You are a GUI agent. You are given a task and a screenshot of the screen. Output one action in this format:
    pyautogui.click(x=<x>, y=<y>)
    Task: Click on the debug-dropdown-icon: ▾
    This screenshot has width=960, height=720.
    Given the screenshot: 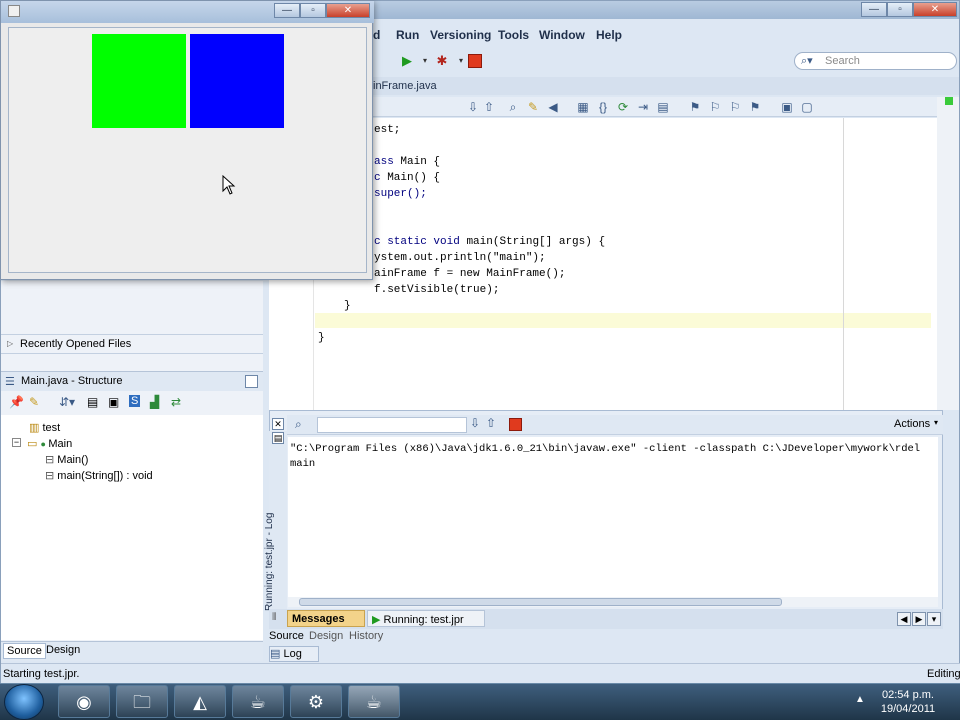 What is the action you would take?
    pyautogui.click(x=461, y=61)
    